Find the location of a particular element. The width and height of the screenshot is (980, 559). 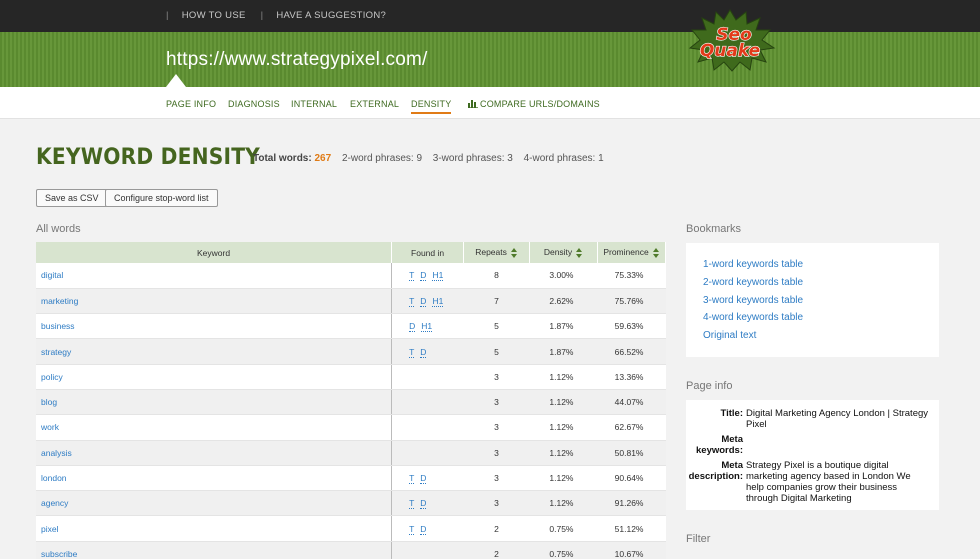

keyword-cell: analysis is located at coordinates (214, 453).